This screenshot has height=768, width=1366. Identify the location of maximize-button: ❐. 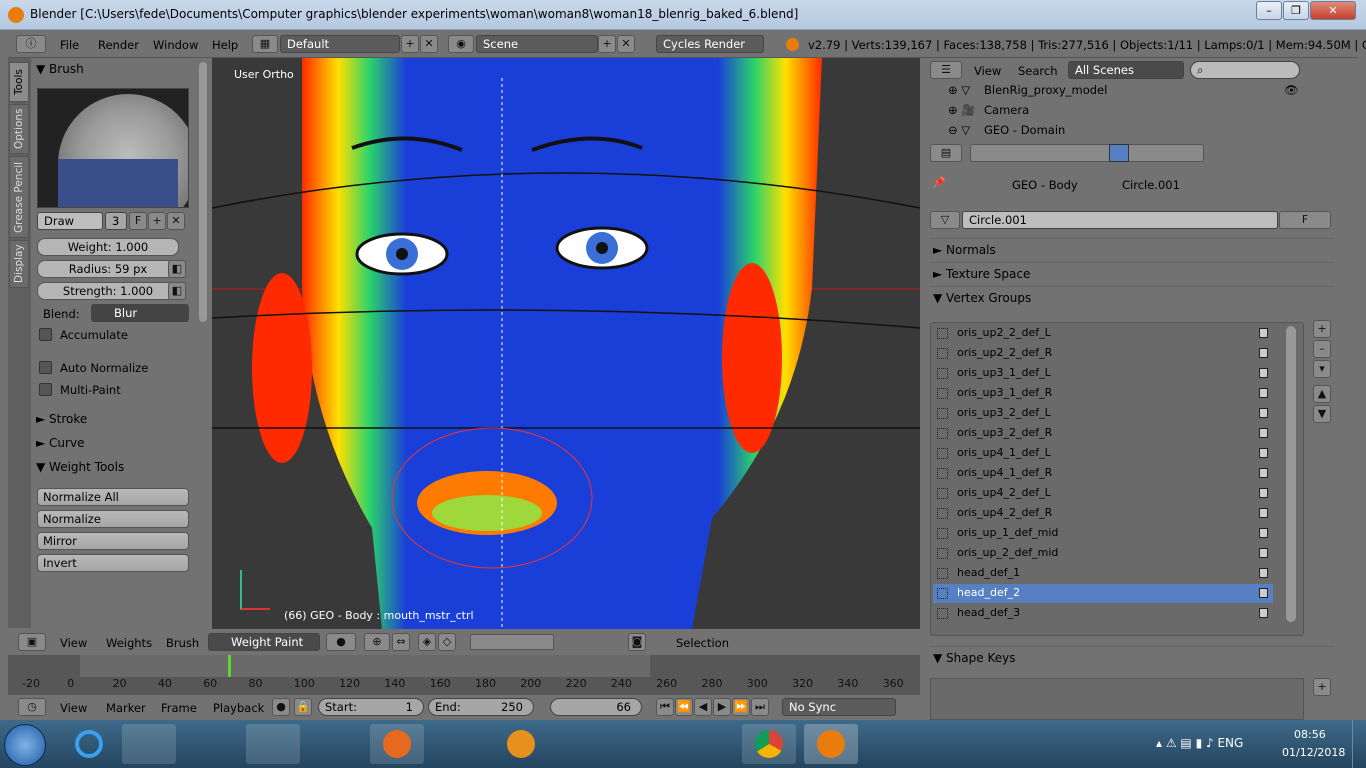
(1296, 10).